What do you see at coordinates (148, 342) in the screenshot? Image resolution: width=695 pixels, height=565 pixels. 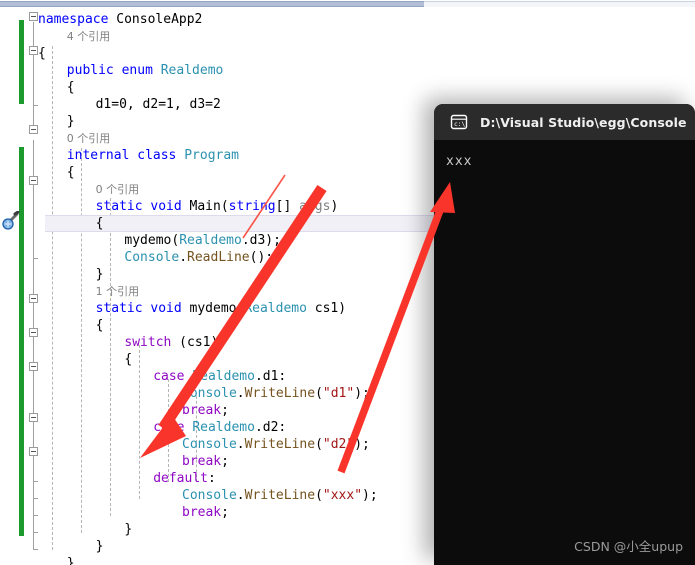 I see `code-token: switch` at bounding box center [148, 342].